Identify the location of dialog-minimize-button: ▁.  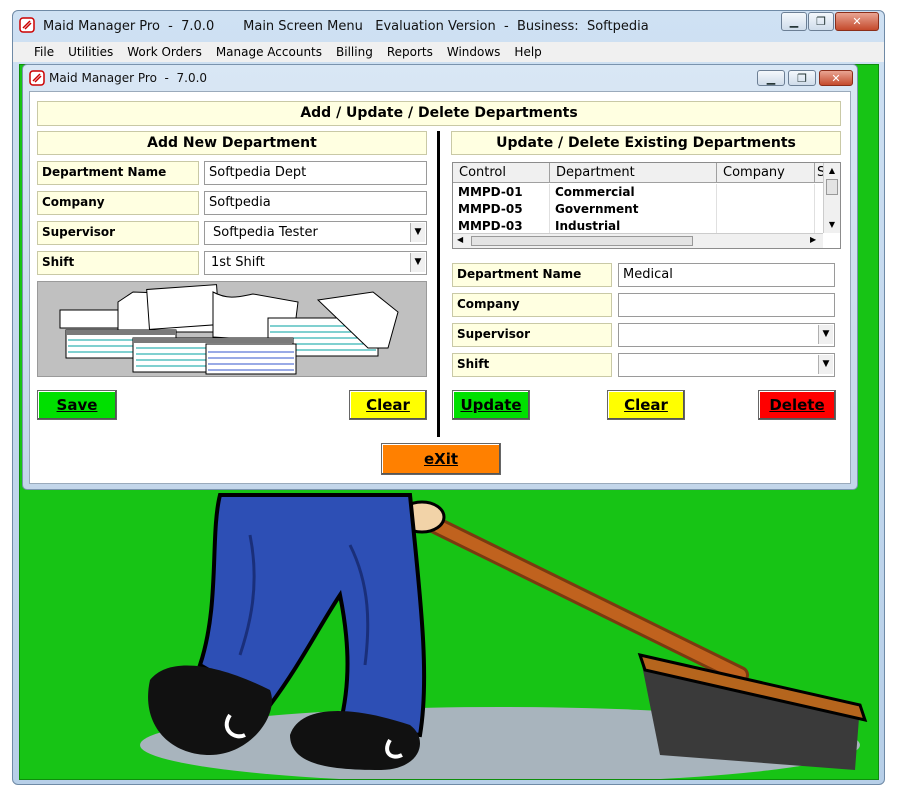
(771, 78).